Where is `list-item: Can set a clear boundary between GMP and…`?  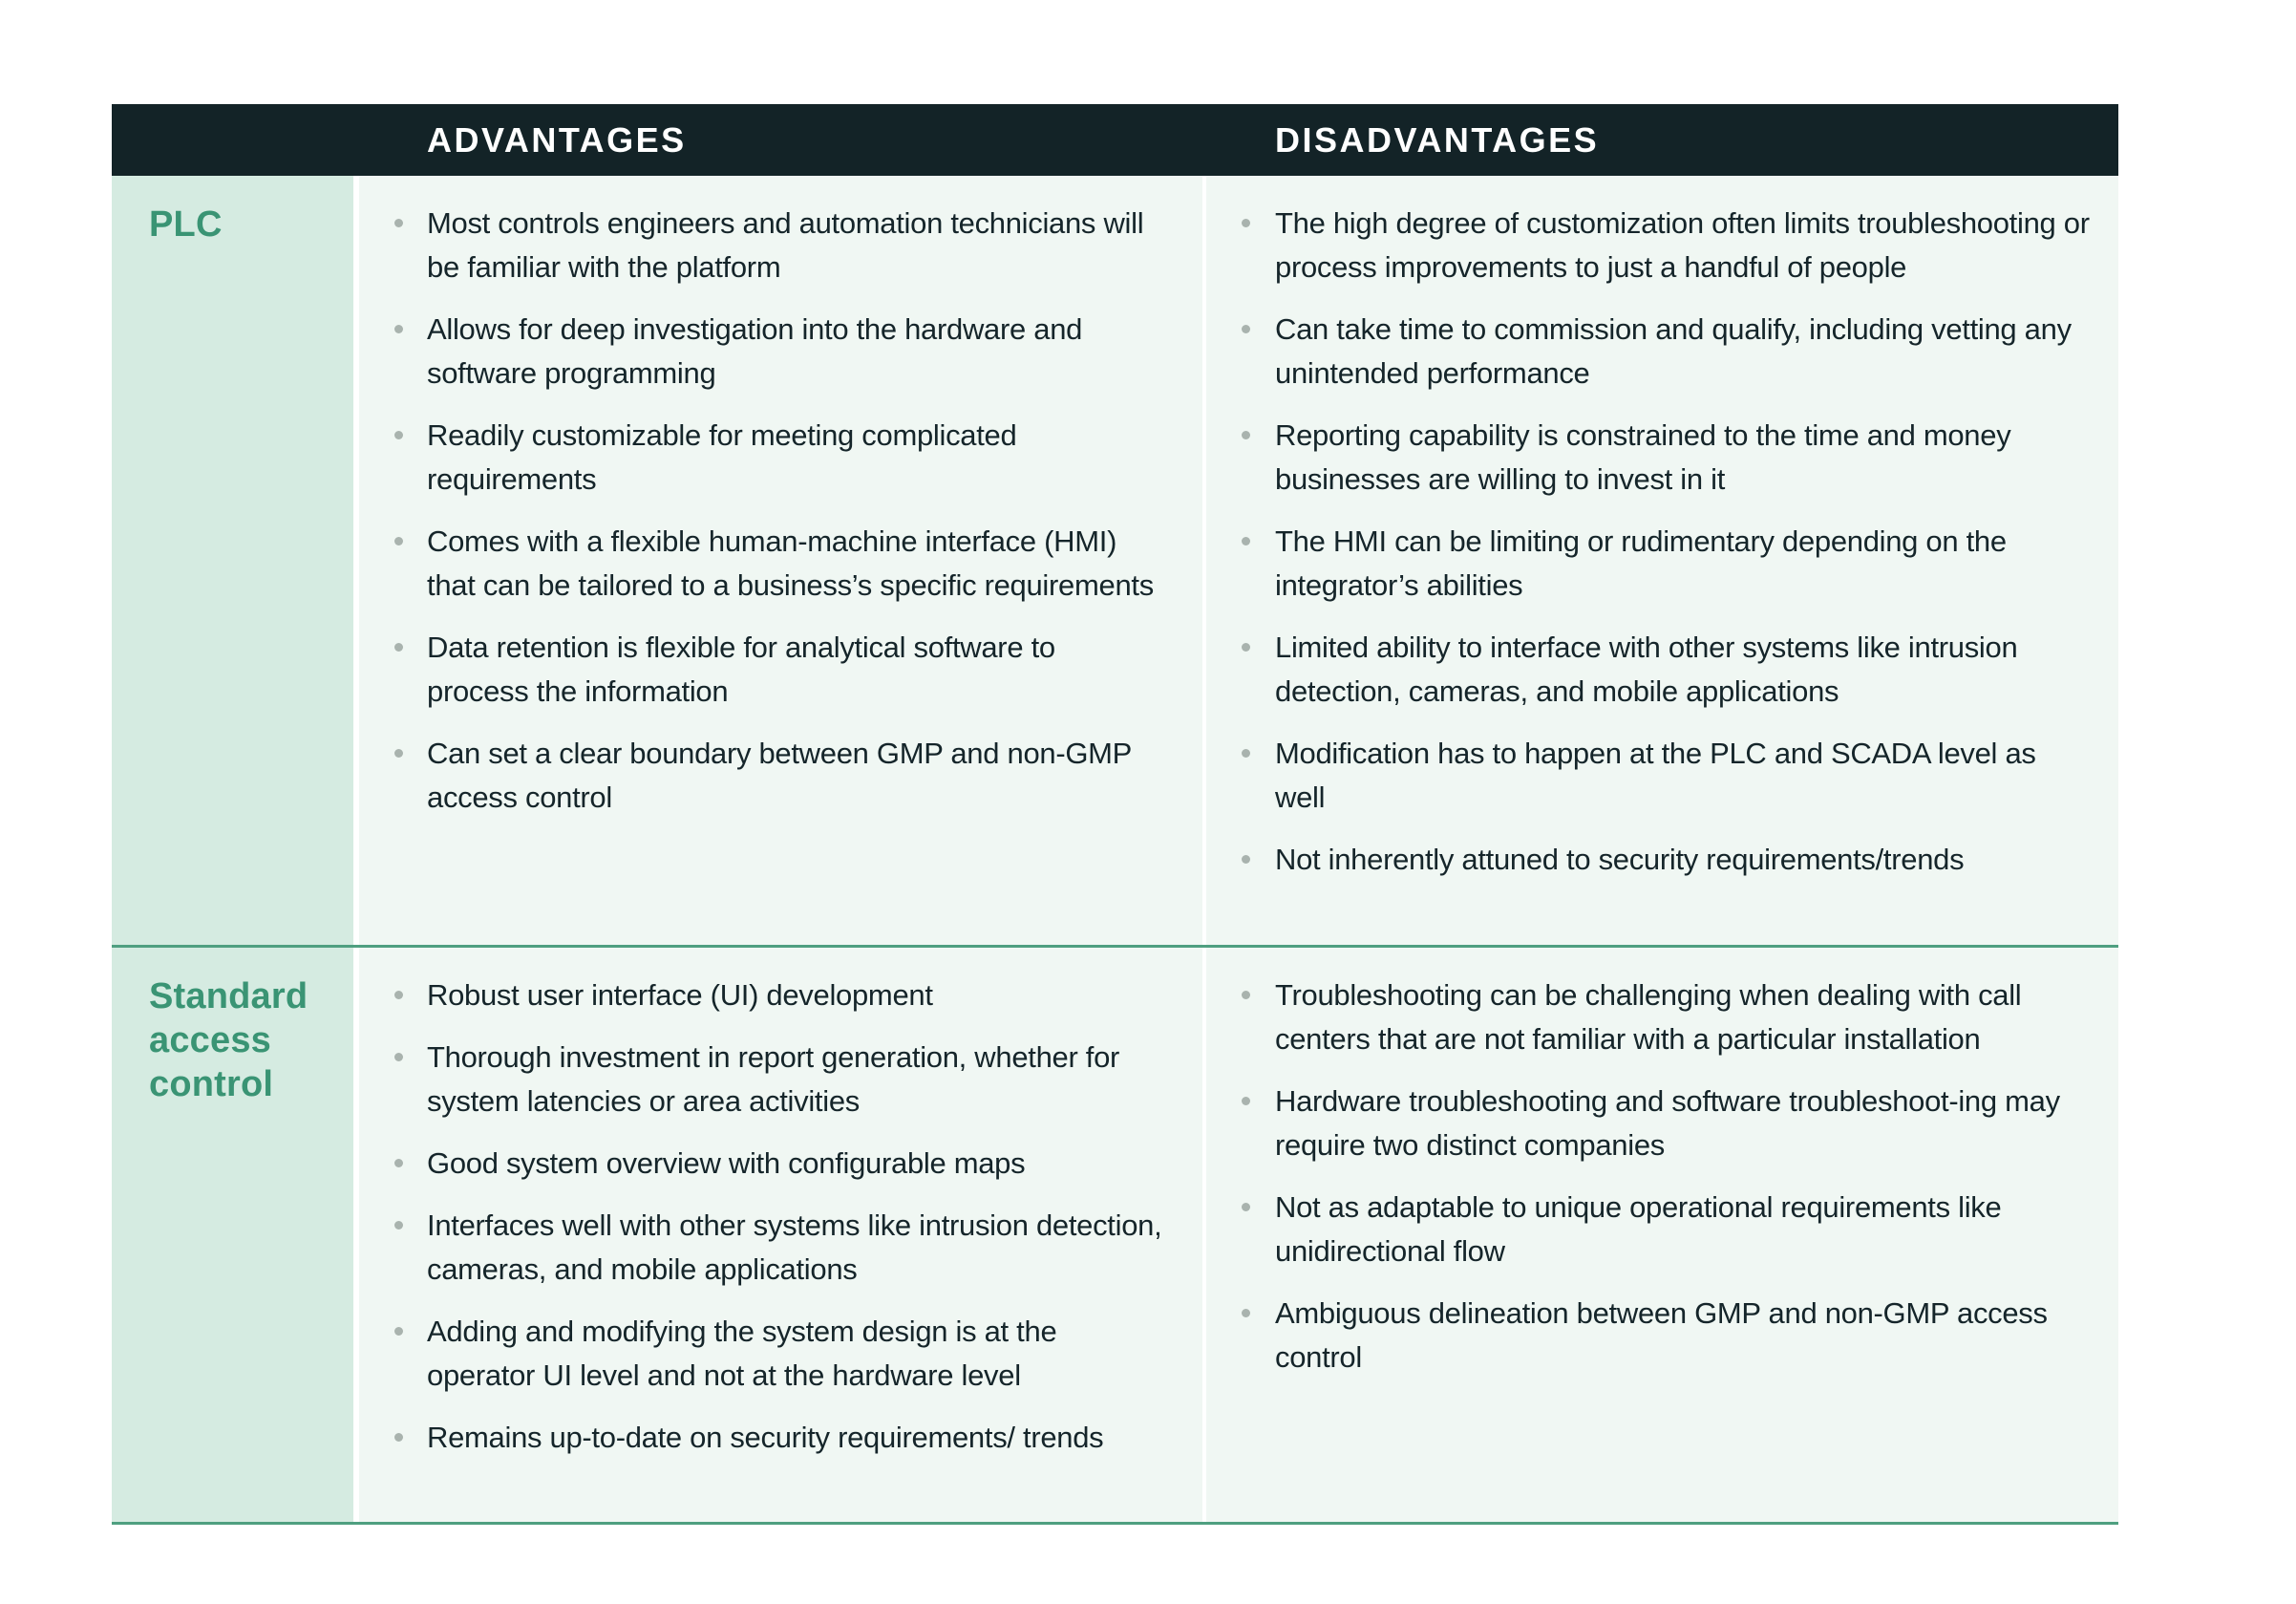 list-item: Can set a clear boundary between GMP and… is located at coordinates (779, 776).